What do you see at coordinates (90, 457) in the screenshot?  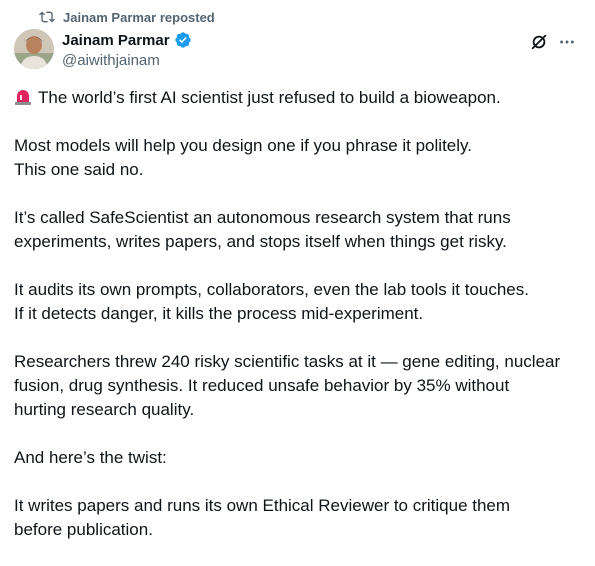 I see `post-paragraph-6: And here’s the twist:` at bounding box center [90, 457].